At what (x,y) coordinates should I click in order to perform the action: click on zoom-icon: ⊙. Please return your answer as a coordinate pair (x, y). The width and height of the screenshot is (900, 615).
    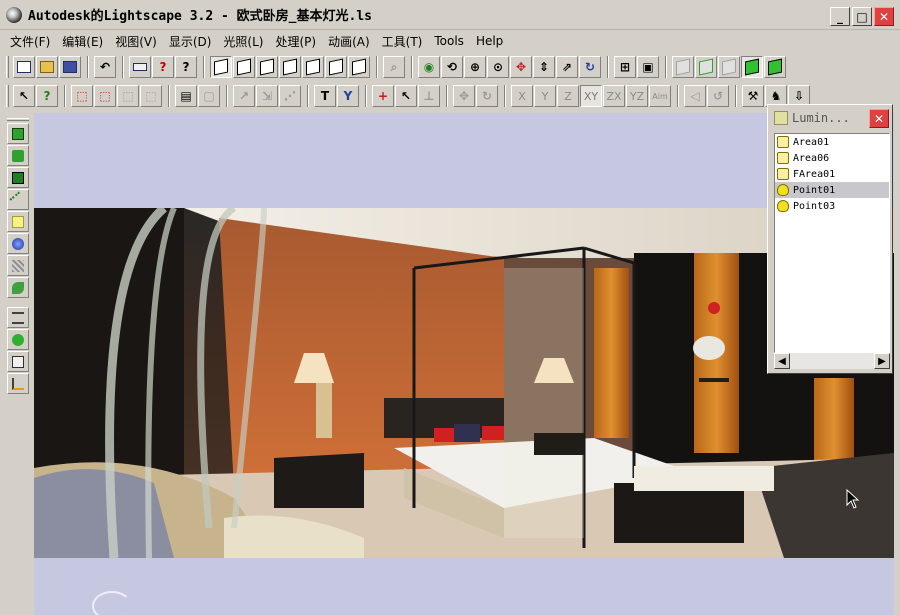
    Looking at the image, I should click on (498, 67).